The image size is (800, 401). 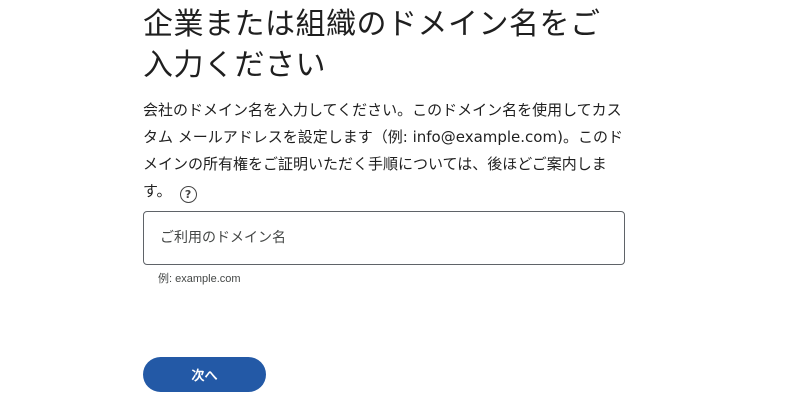 I want to click on help-circle-icon: ?, so click(x=188, y=194).